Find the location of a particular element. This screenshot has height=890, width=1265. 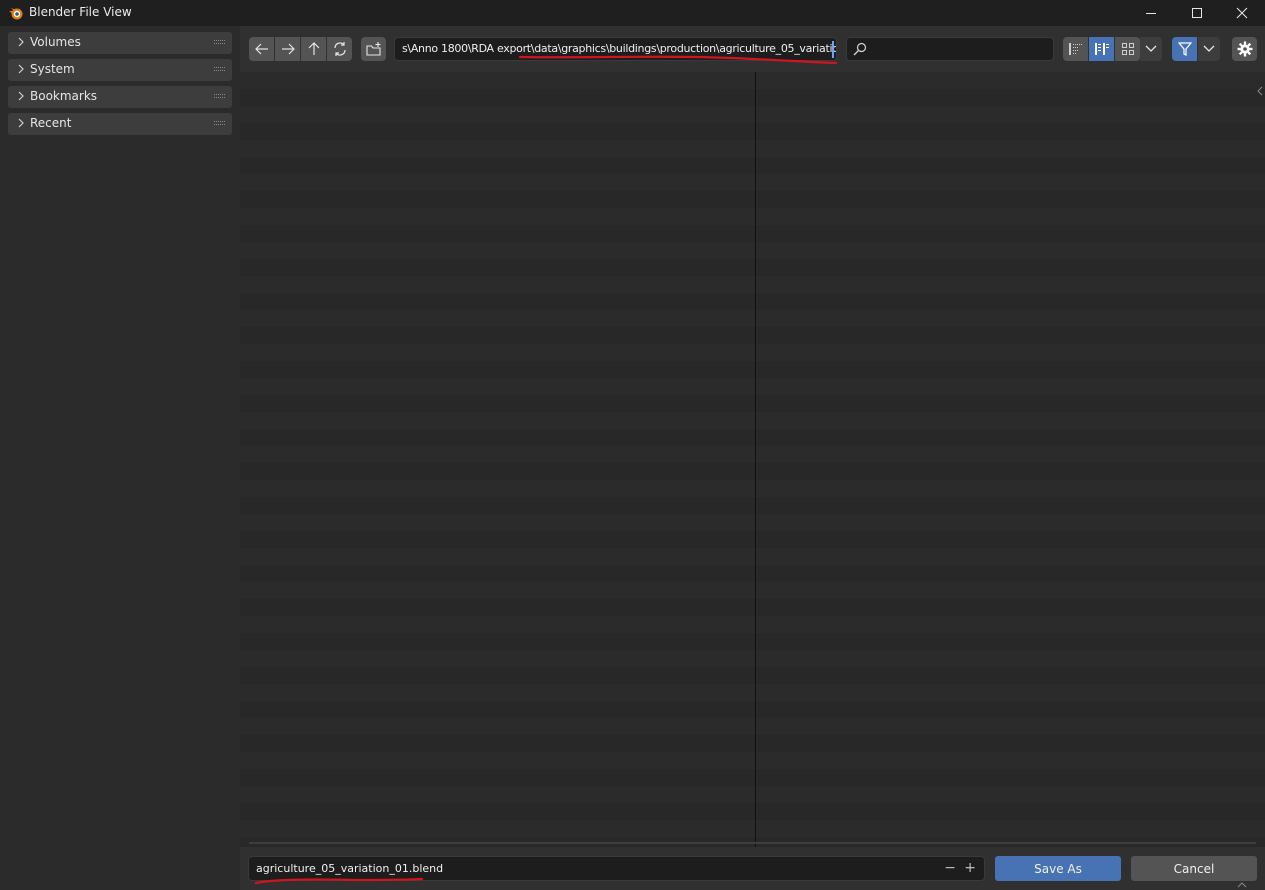

display-horizontal-list-button is located at coordinates (1101, 49).